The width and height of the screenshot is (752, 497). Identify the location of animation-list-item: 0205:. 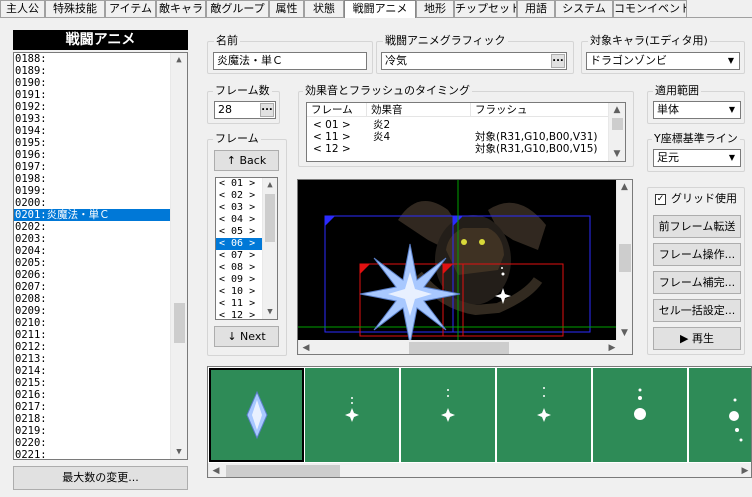
(100, 263).